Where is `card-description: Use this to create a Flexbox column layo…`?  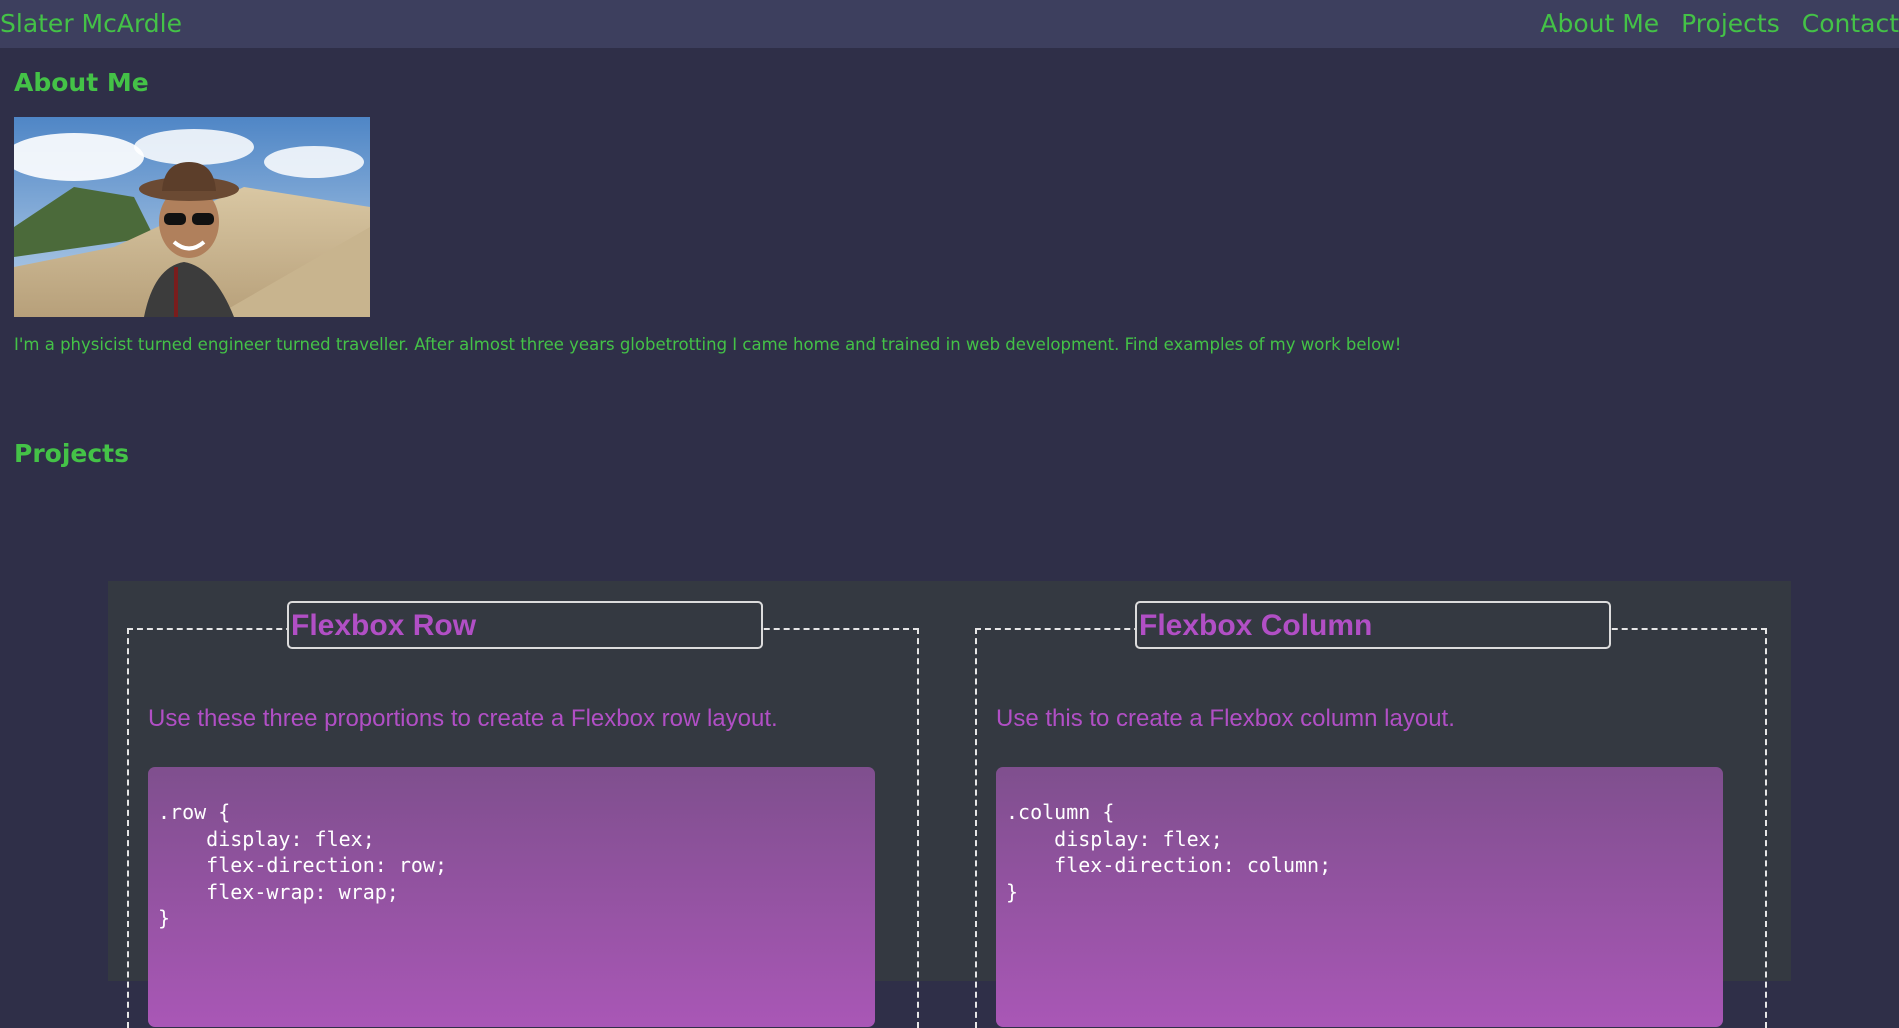
card-description: Use this to create a Flexbox column layo… is located at coordinates (1225, 718).